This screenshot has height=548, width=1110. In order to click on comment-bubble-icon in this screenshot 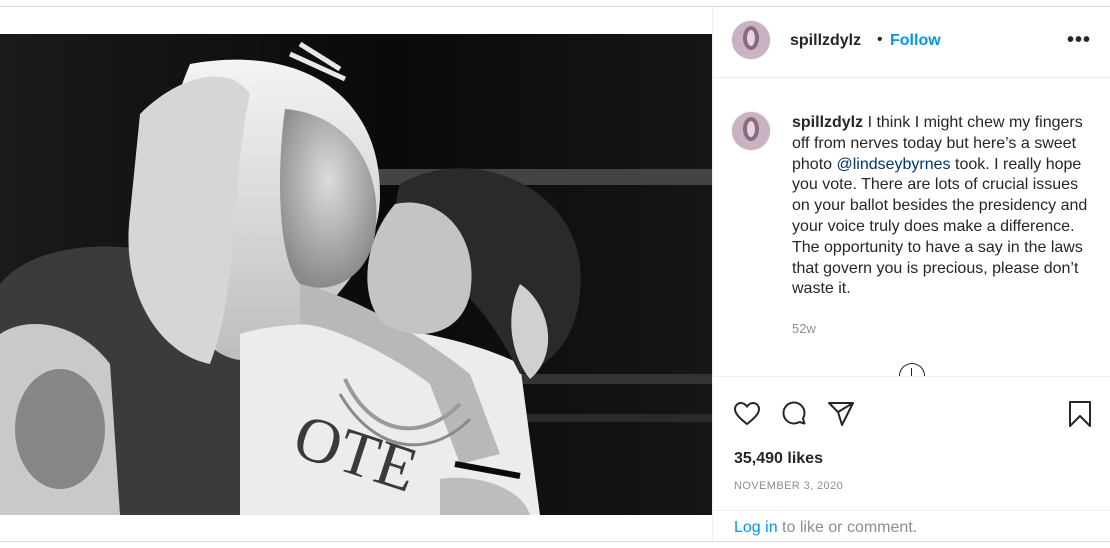, I will do `click(794, 414)`.